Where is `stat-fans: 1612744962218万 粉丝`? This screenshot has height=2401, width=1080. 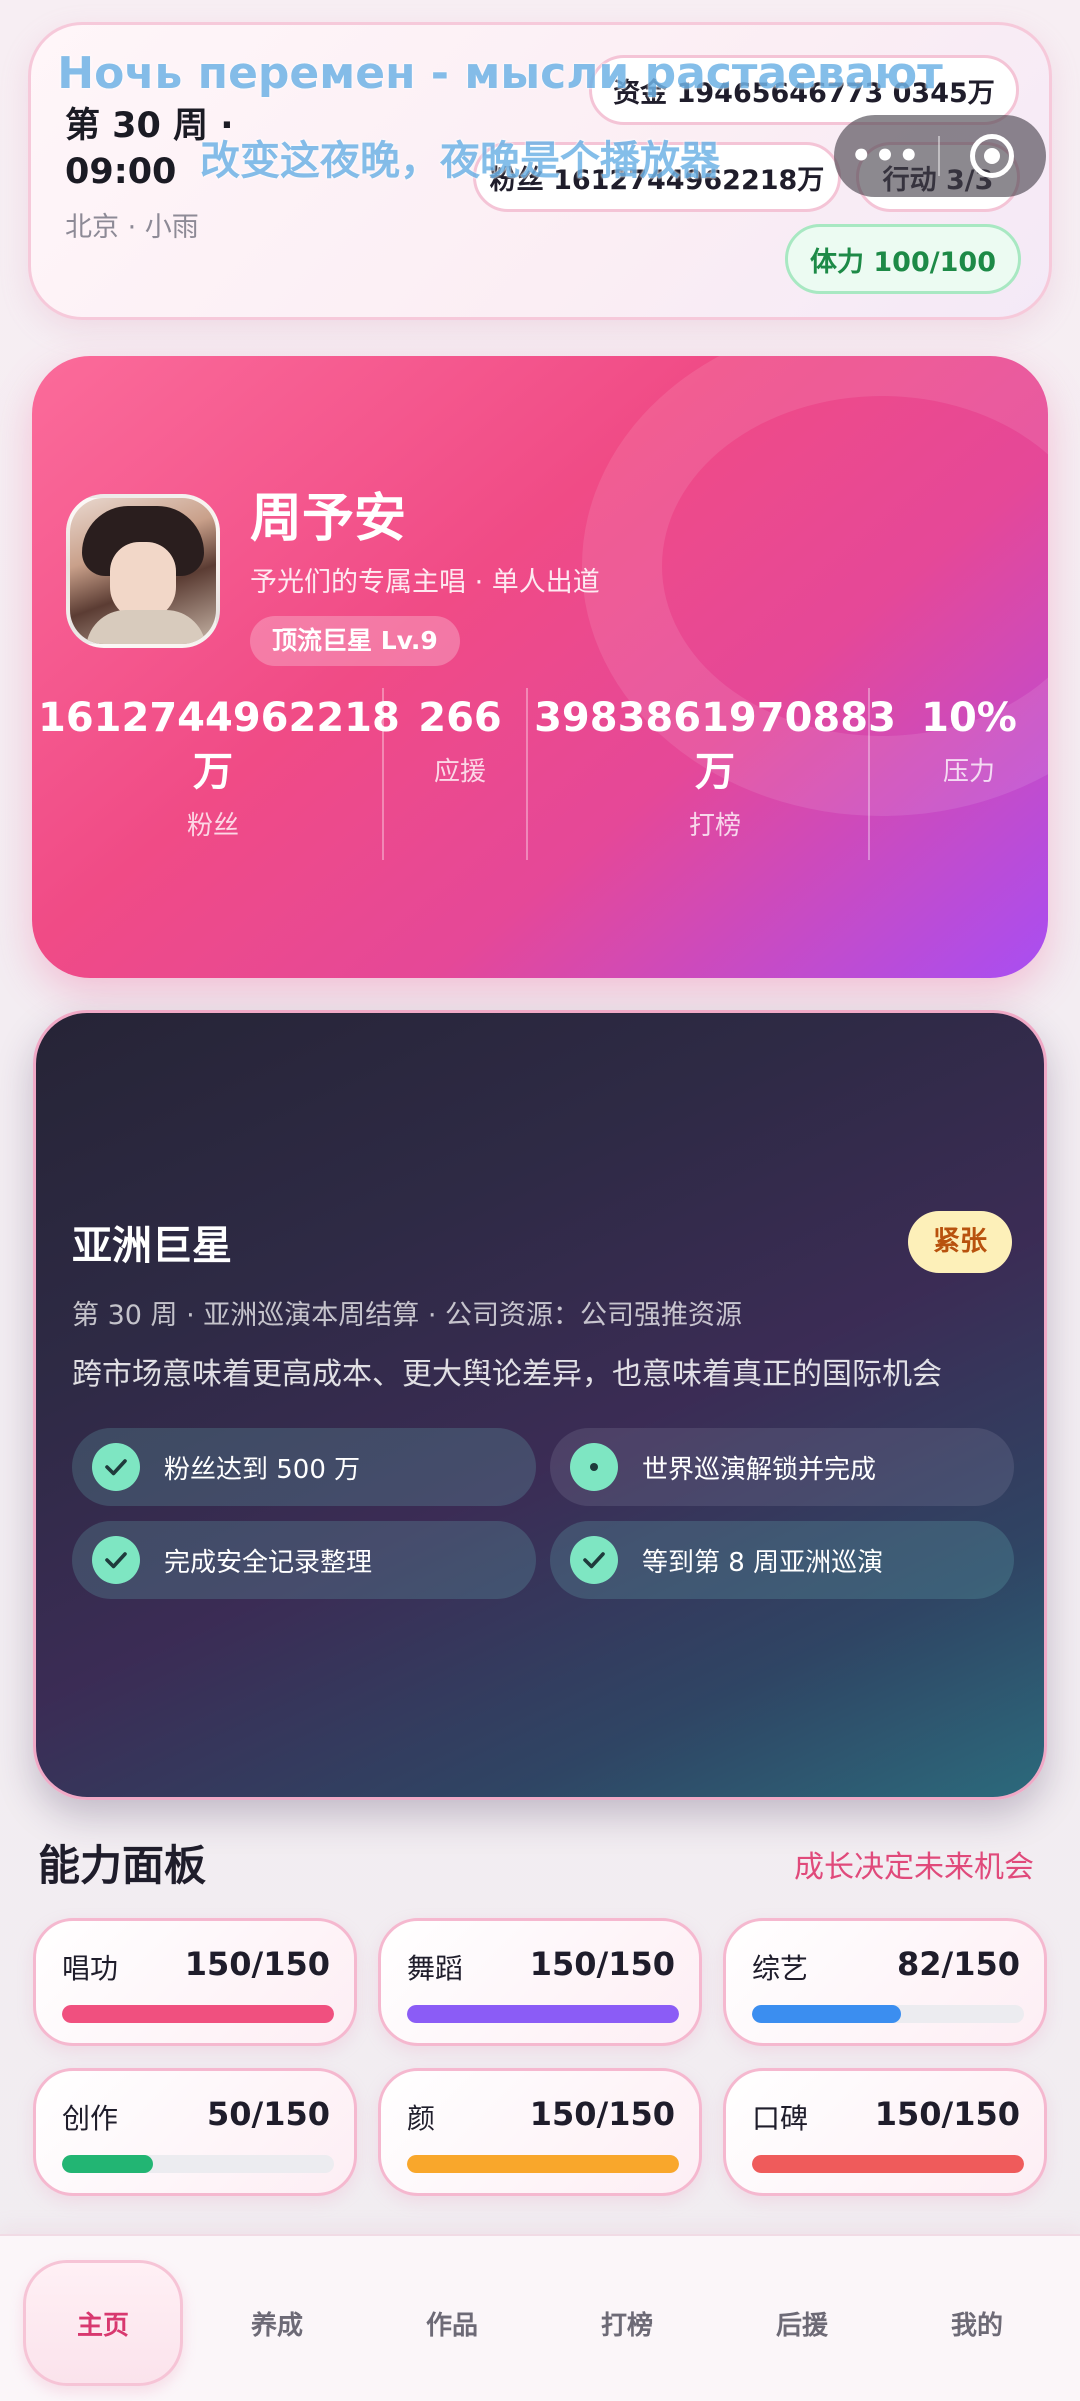 stat-fans: 1612744962218万 粉丝 is located at coordinates (219, 766).